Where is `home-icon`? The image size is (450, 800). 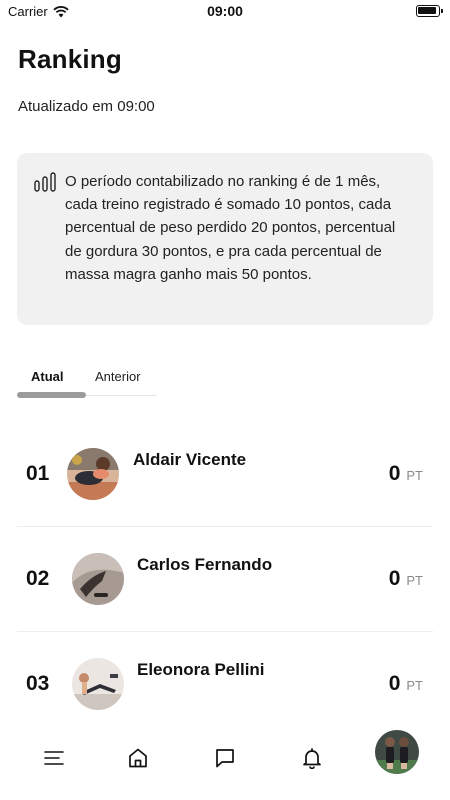 home-icon is located at coordinates (138, 758).